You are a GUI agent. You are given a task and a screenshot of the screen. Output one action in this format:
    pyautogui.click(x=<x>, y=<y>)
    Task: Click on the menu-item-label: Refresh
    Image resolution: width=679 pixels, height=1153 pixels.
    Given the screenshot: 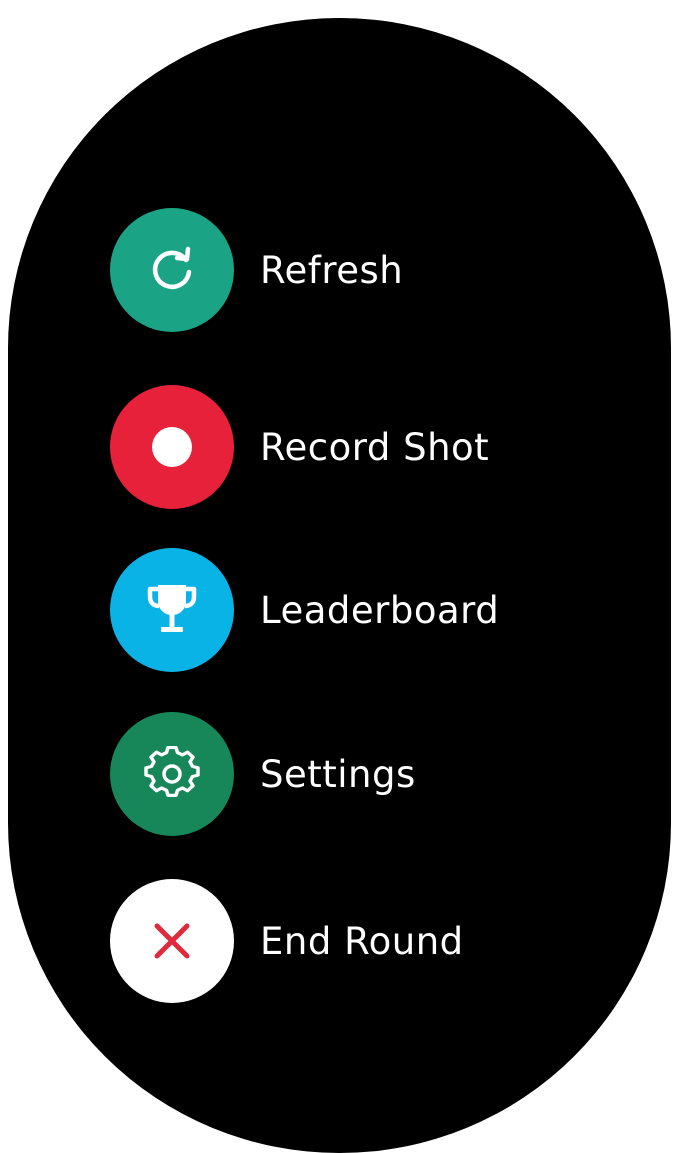 What is the action you would take?
    pyautogui.click(x=332, y=270)
    